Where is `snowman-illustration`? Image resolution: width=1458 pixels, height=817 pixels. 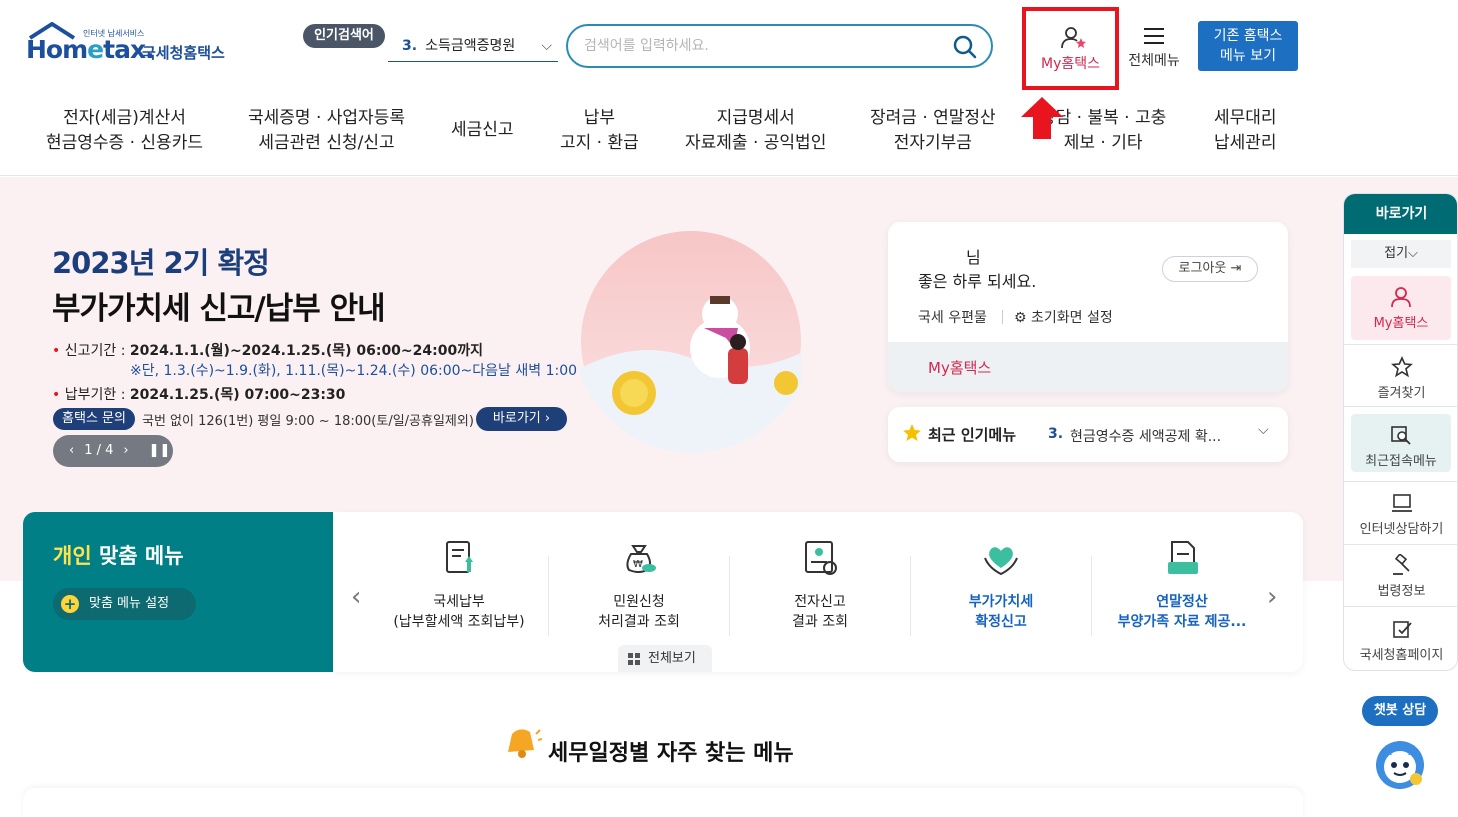 snowman-illustration is located at coordinates (691, 342).